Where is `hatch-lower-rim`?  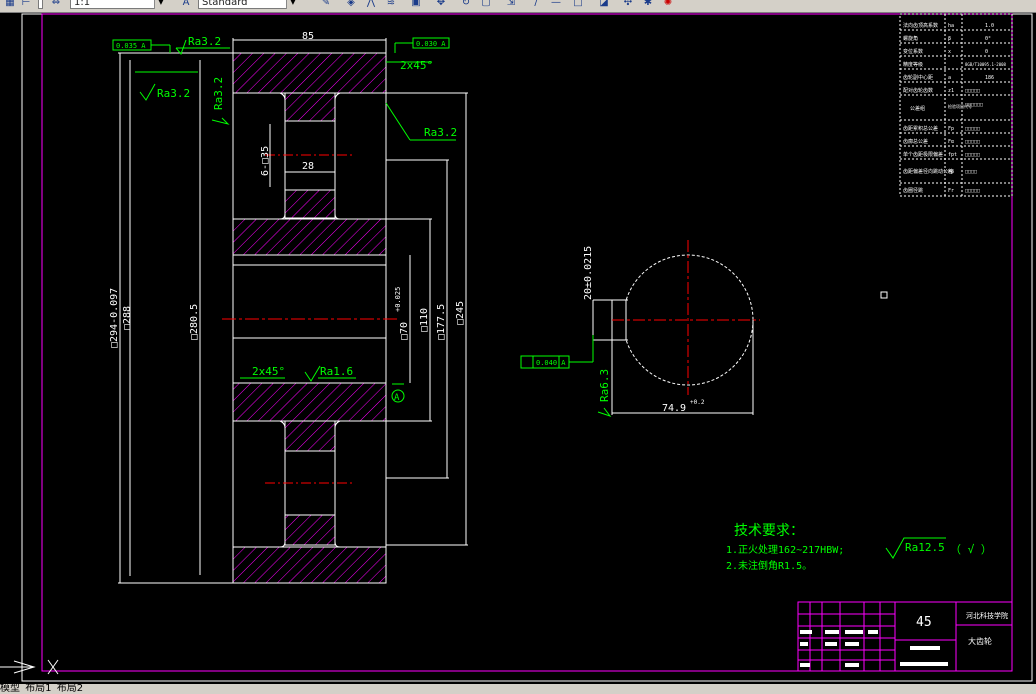
hatch-lower-rim is located at coordinates (309, 565).